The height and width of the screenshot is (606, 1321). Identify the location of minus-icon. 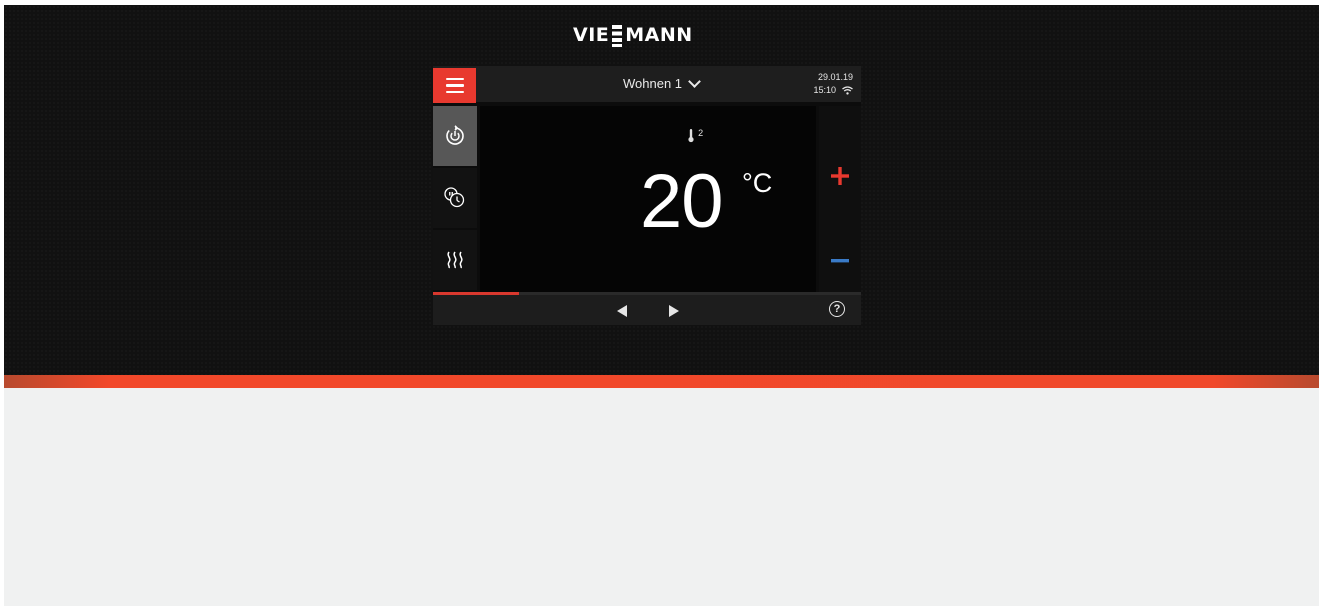
(840, 261).